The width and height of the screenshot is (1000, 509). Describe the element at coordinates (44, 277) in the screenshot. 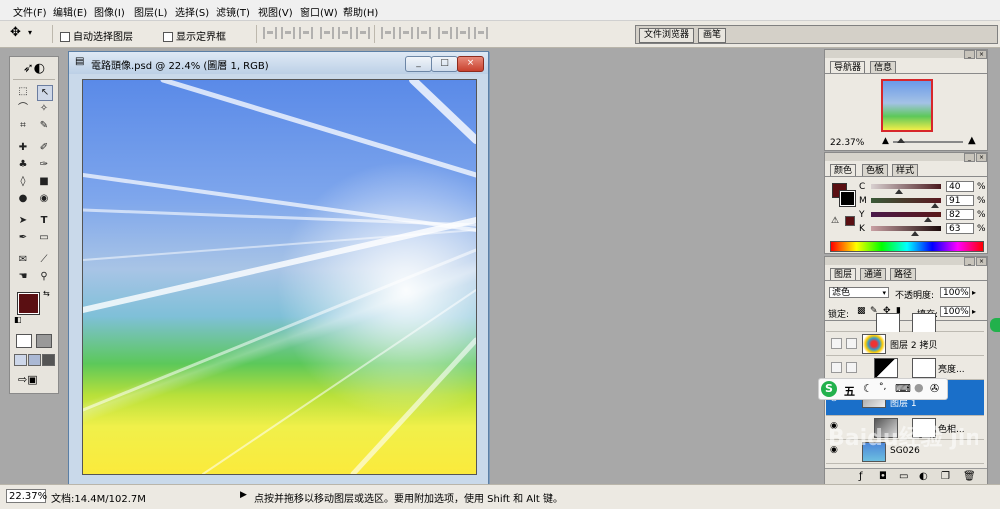

I see `zoom-tool-icon: ⚲` at that location.